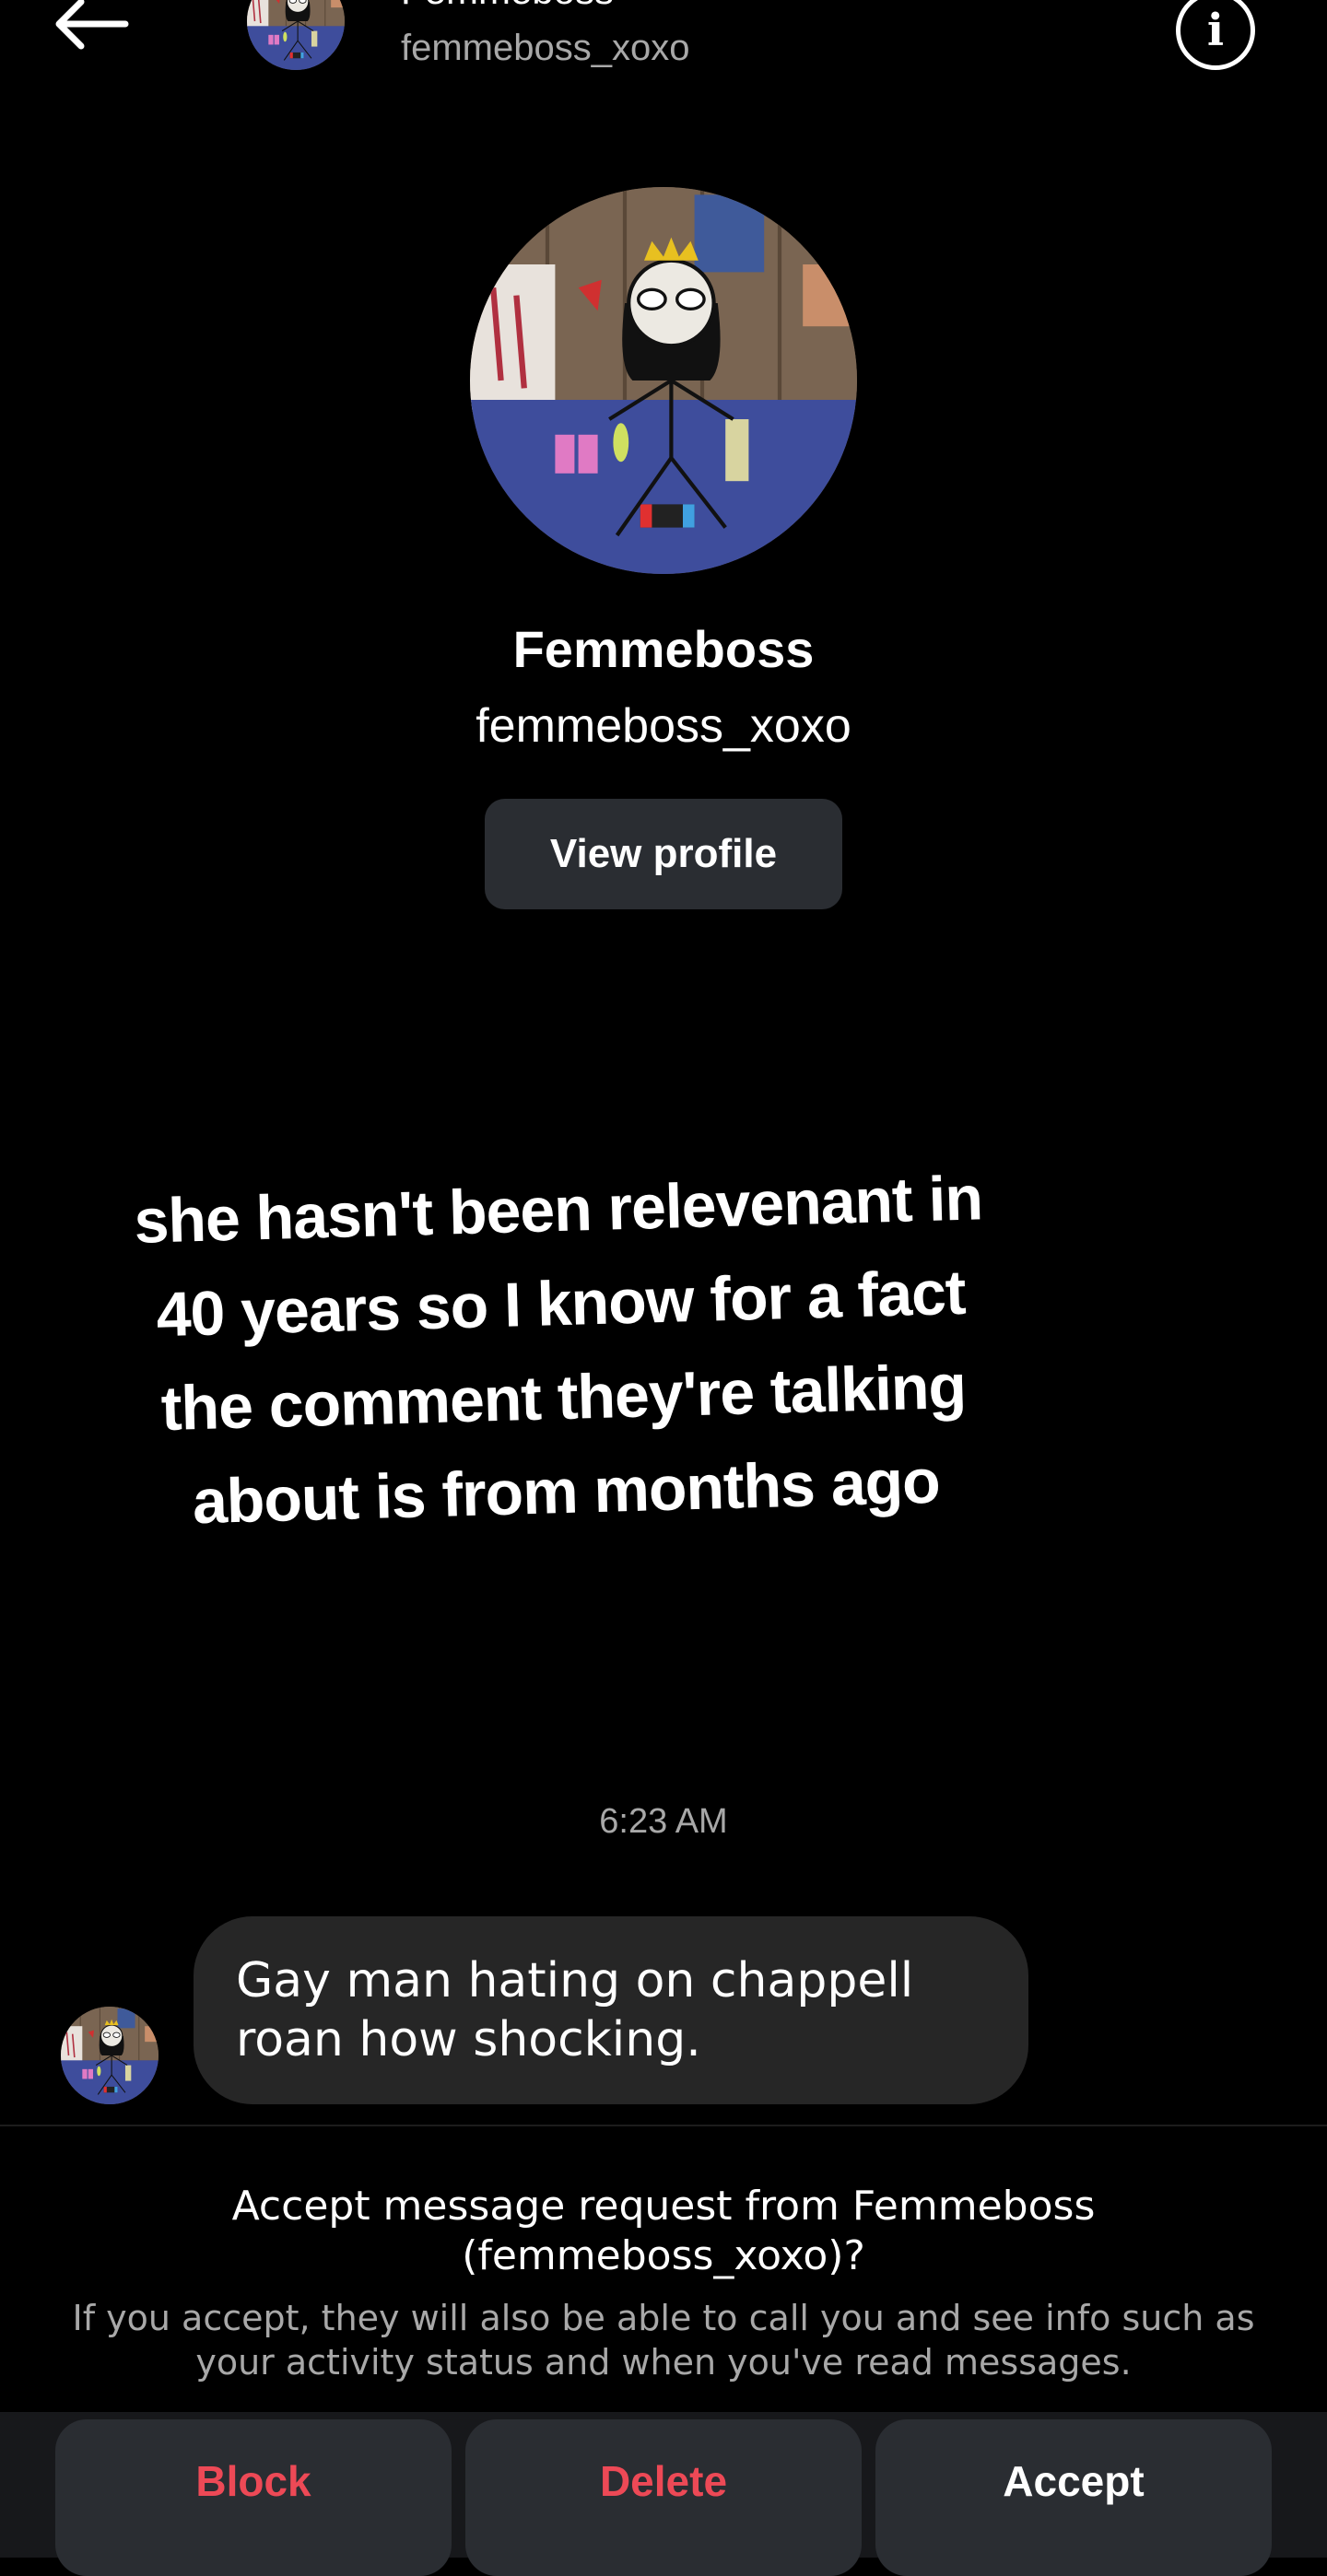 This screenshot has width=1327, height=2576. Describe the element at coordinates (663, 380) in the screenshot. I see `profile-avatar` at that location.